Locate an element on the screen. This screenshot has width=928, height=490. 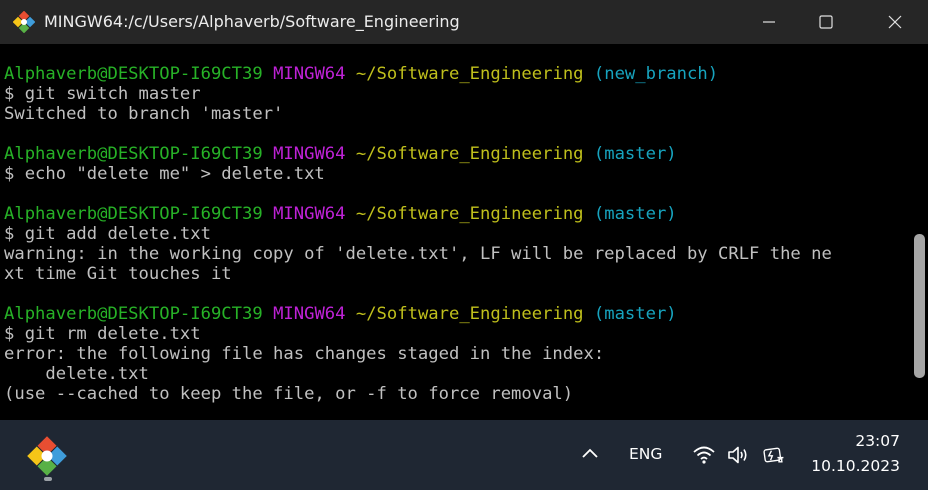
git-bash-app-icon is located at coordinates (47, 456).